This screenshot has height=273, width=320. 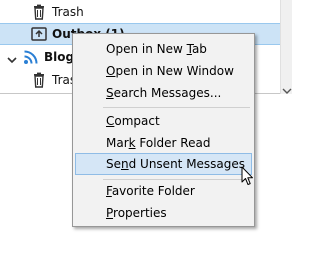 What do you see at coordinates (68, 12) in the screenshot?
I see `folder-label: Trash` at bounding box center [68, 12].